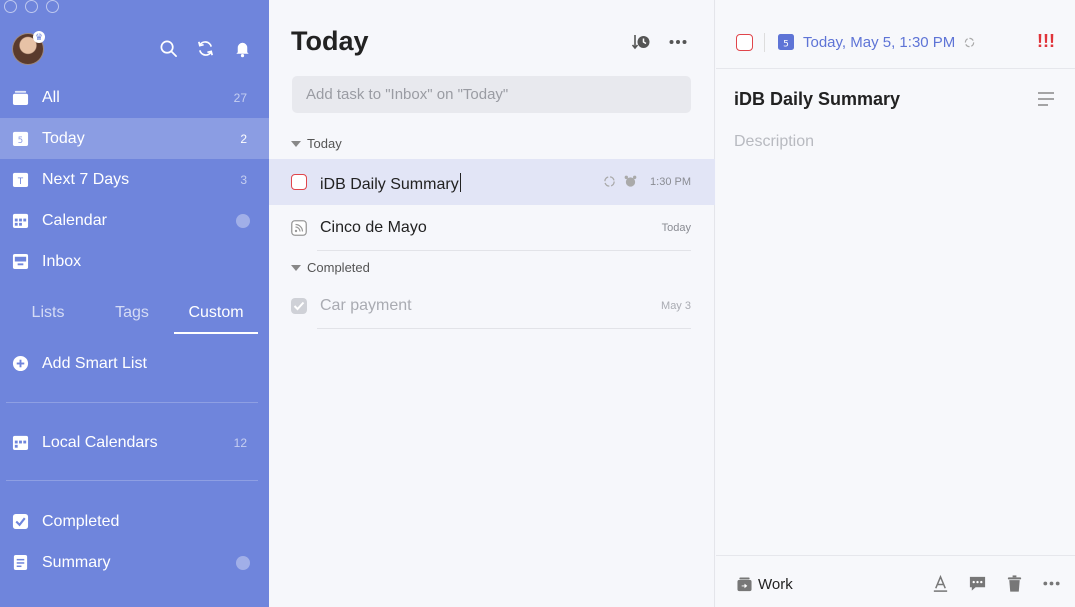 This screenshot has width=1075, height=607. I want to click on text-format-icon, so click(940, 583).